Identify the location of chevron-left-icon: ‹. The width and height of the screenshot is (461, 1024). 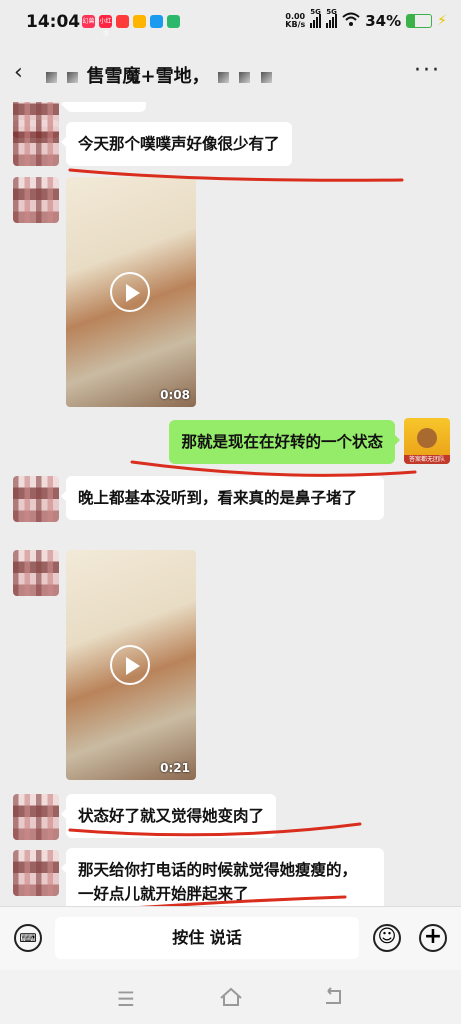
(18, 72).